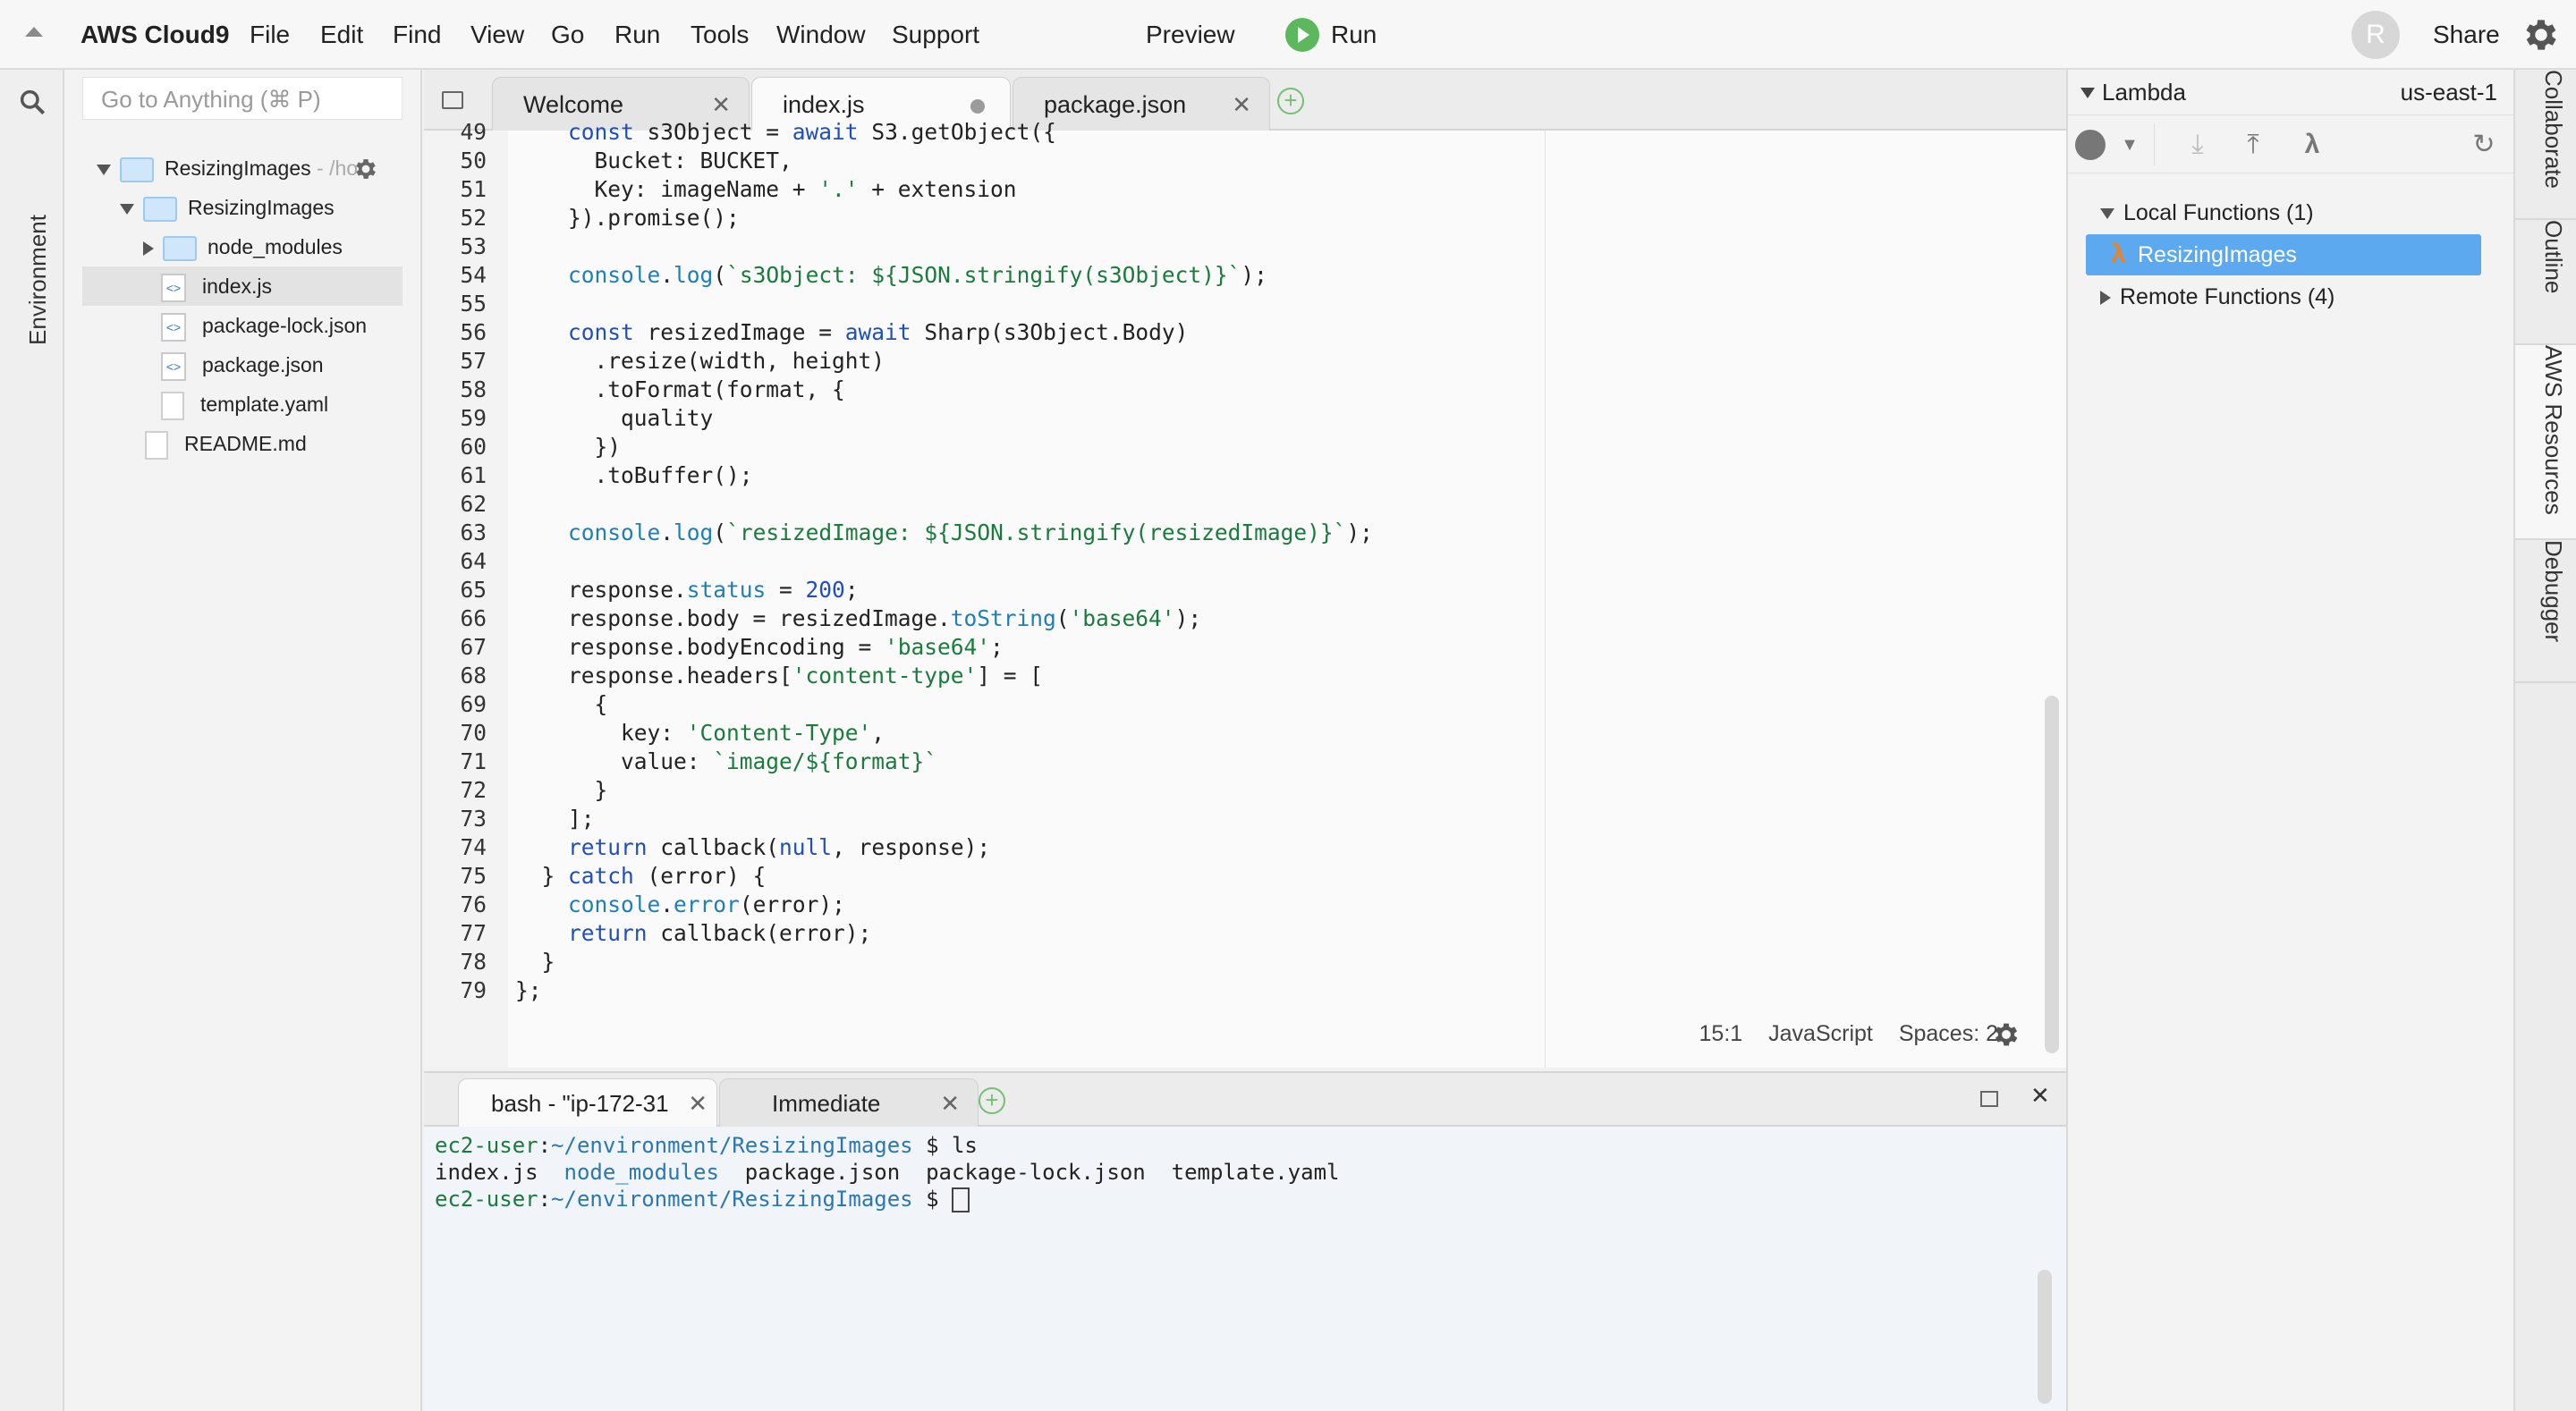  Describe the element at coordinates (2484, 145) in the screenshot. I see `refresh-icon: ↻` at that location.